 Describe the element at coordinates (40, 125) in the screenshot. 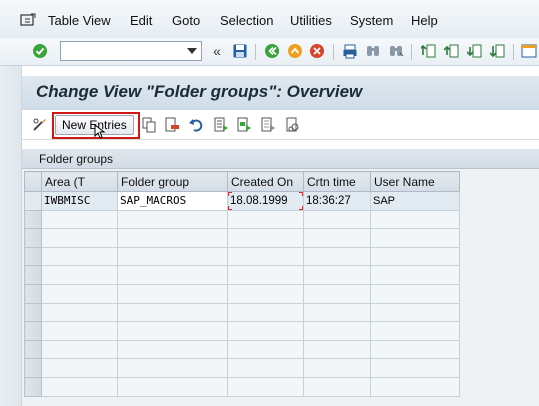

I see `display-change-icon` at that location.